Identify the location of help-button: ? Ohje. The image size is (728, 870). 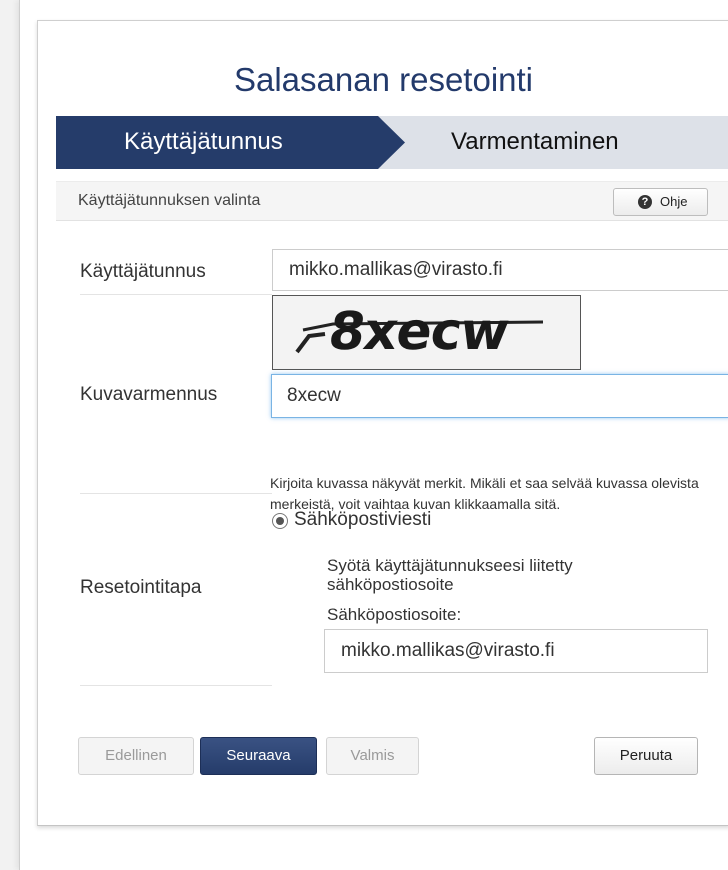
(660, 202).